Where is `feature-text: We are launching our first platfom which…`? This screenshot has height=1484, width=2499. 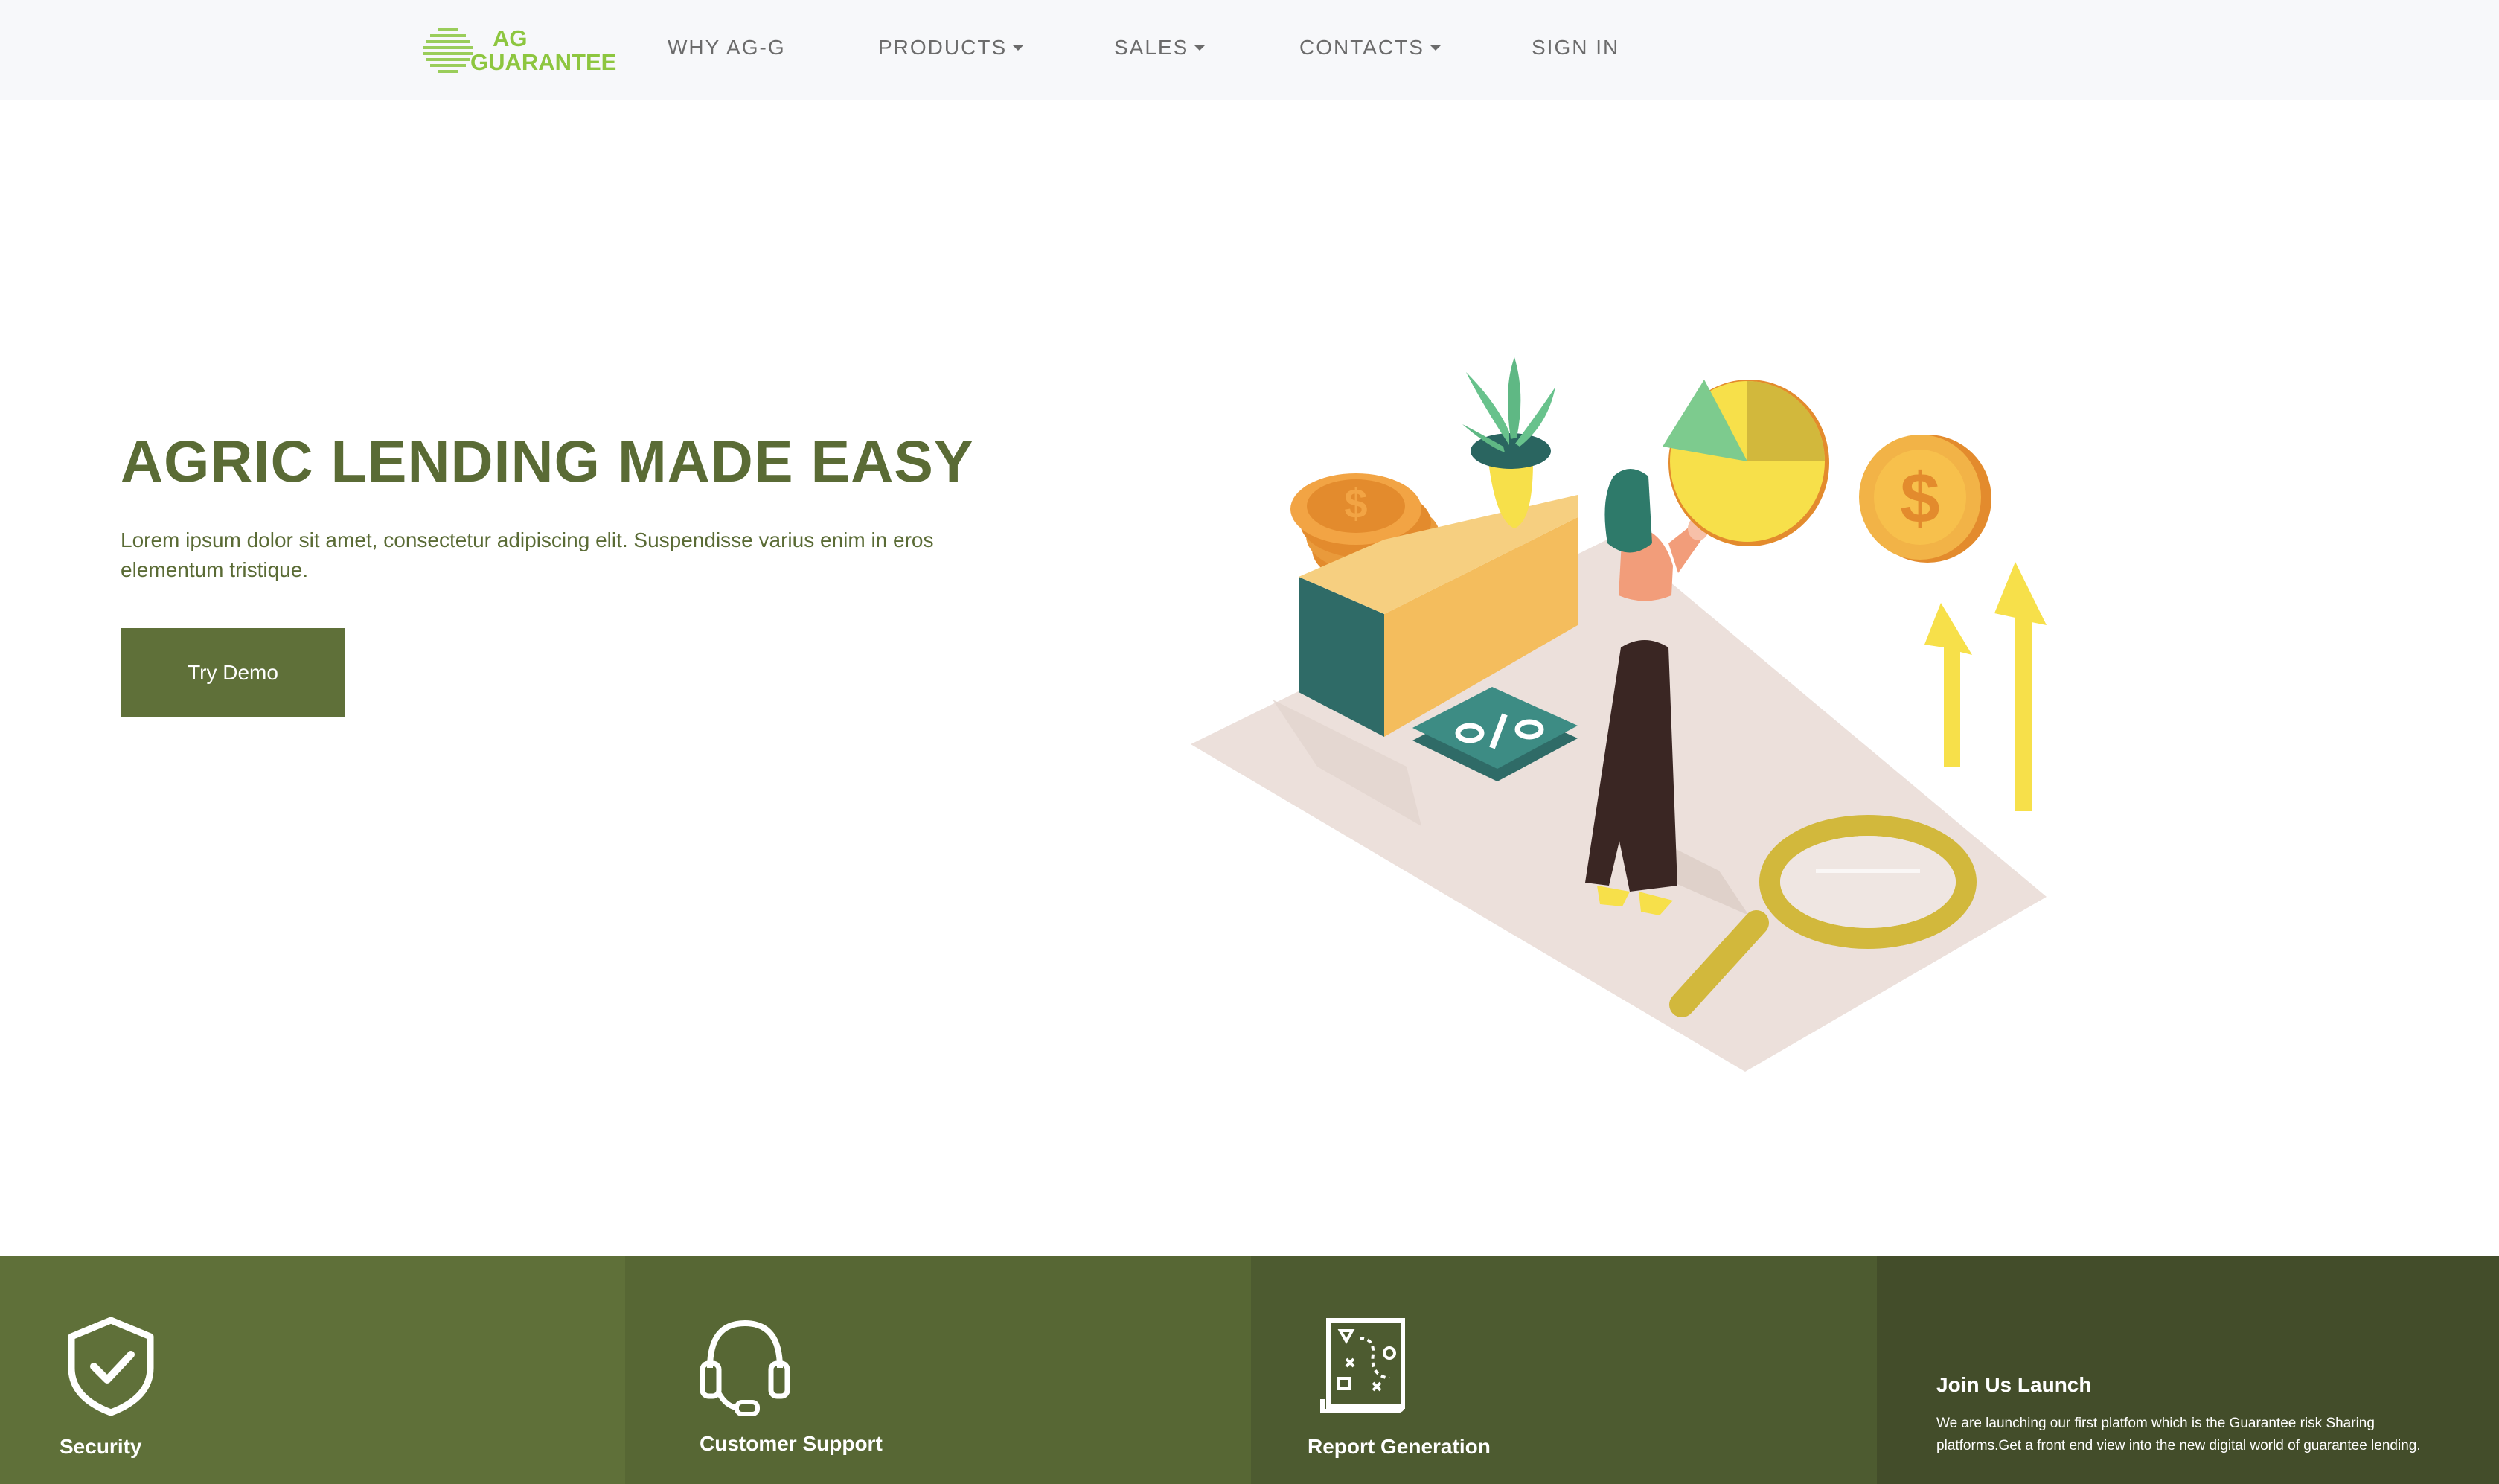
feature-text: We are launching our first platfom which… is located at coordinates (2178, 1434).